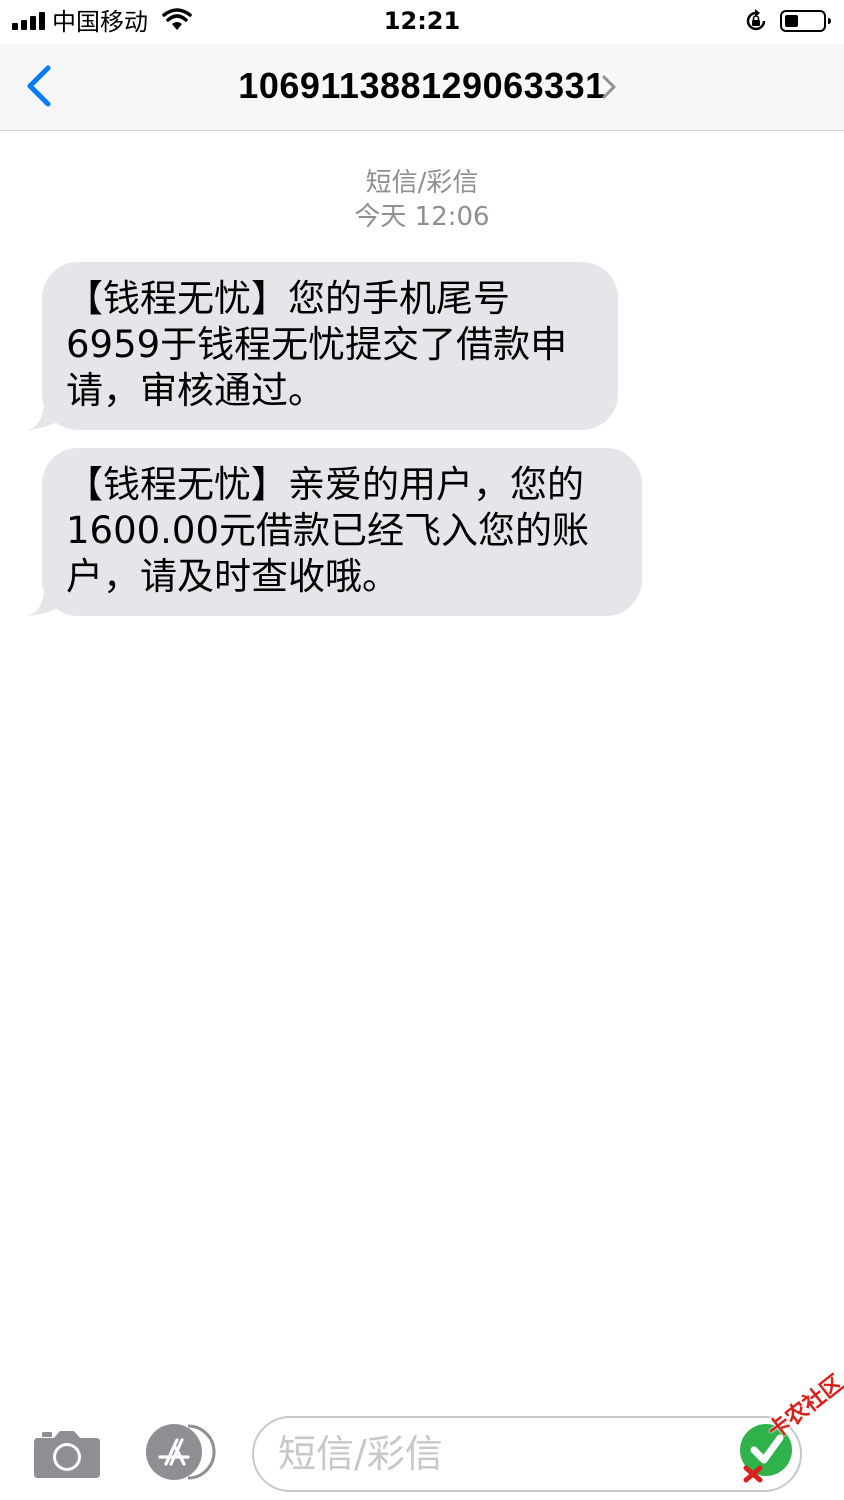 Image resolution: width=844 pixels, height=1500 pixels. Describe the element at coordinates (756, 20) in the screenshot. I see `rotation-lock-icon` at that location.